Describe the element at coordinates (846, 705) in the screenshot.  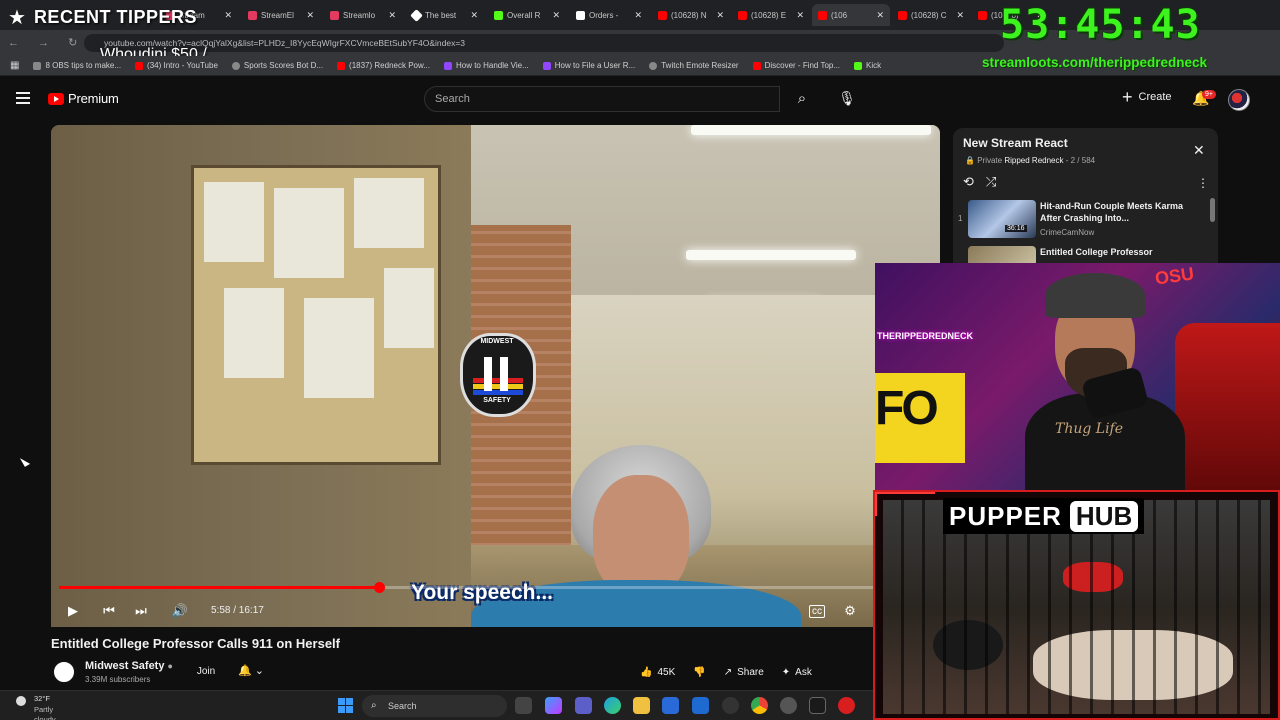
I see `app-icon` at that location.